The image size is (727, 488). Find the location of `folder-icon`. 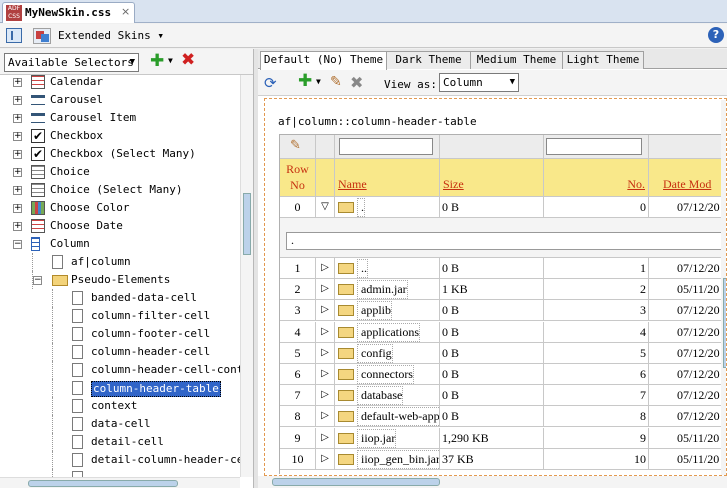

folder-icon is located at coordinates (346, 290).